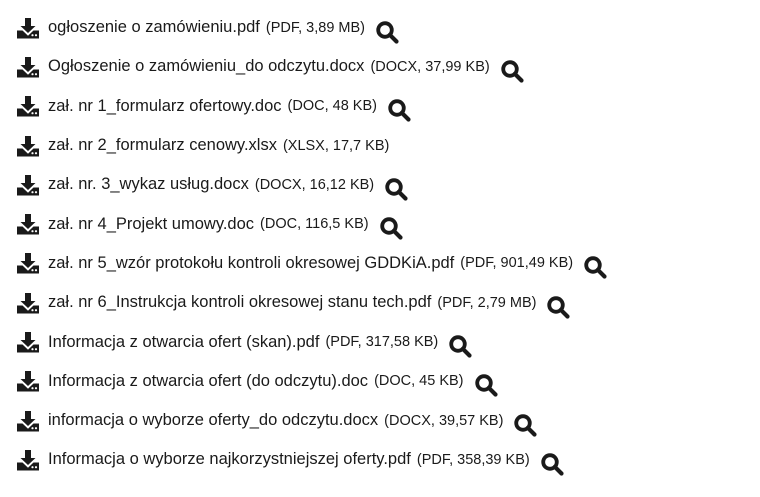 Image resolution: width=760 pixels, height=497 pixels. What do you see at coordinates (430, 66) in the screenshot?
I see `attachment-meta: (DOCX, 37,99 KB)` at bounding box center [430, 66].